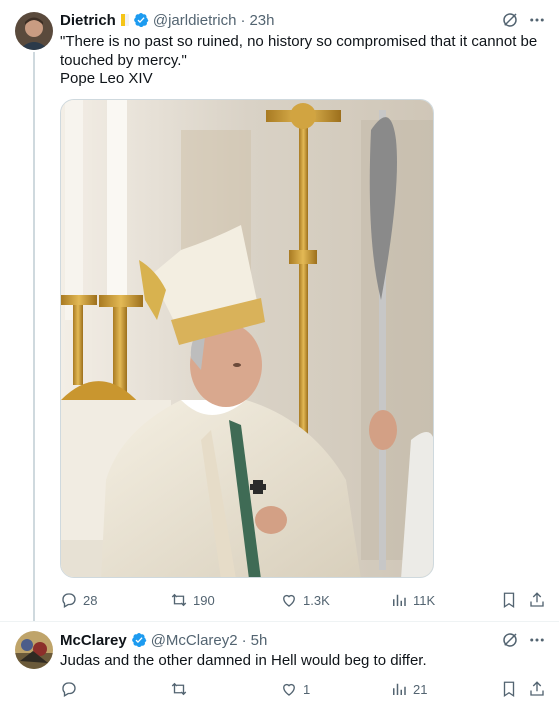 This screenshot has width=559, height=719. I want to click on views-button: 11K, so click(412, 600).